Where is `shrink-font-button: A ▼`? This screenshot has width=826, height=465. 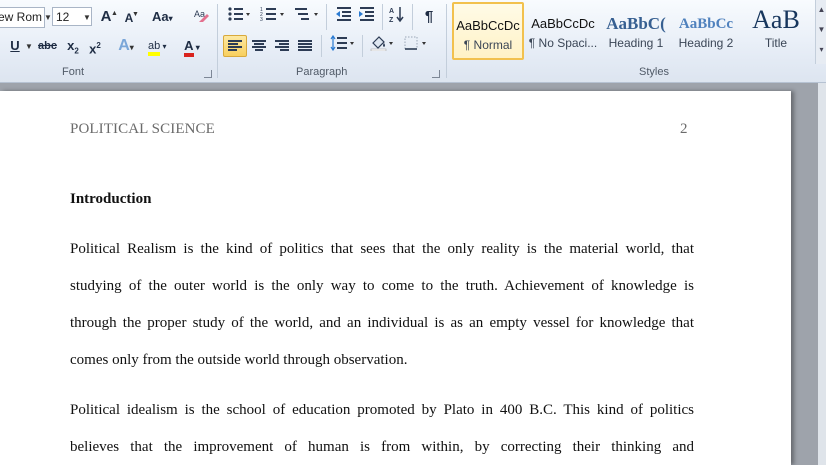
shrink-font-button: A ▼ is located at coordinates (129, 18).